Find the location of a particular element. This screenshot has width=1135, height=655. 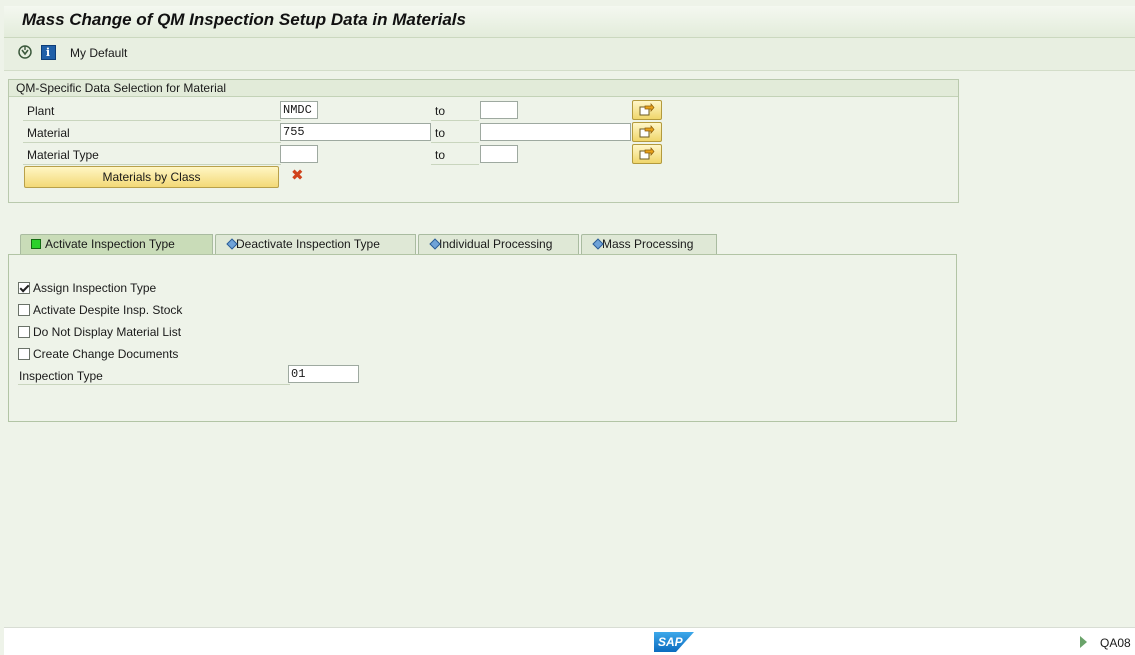

material-type-multiple-selection-button is located at coordinates (647, 154).